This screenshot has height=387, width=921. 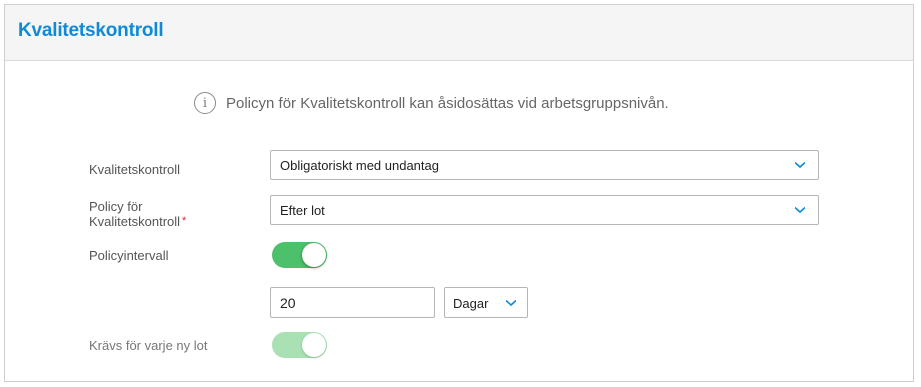 What do you see at coordinates (471, 303) in the screenshot?
I see `interval-unit-value: Dagar` at bounding box center [471, 303].